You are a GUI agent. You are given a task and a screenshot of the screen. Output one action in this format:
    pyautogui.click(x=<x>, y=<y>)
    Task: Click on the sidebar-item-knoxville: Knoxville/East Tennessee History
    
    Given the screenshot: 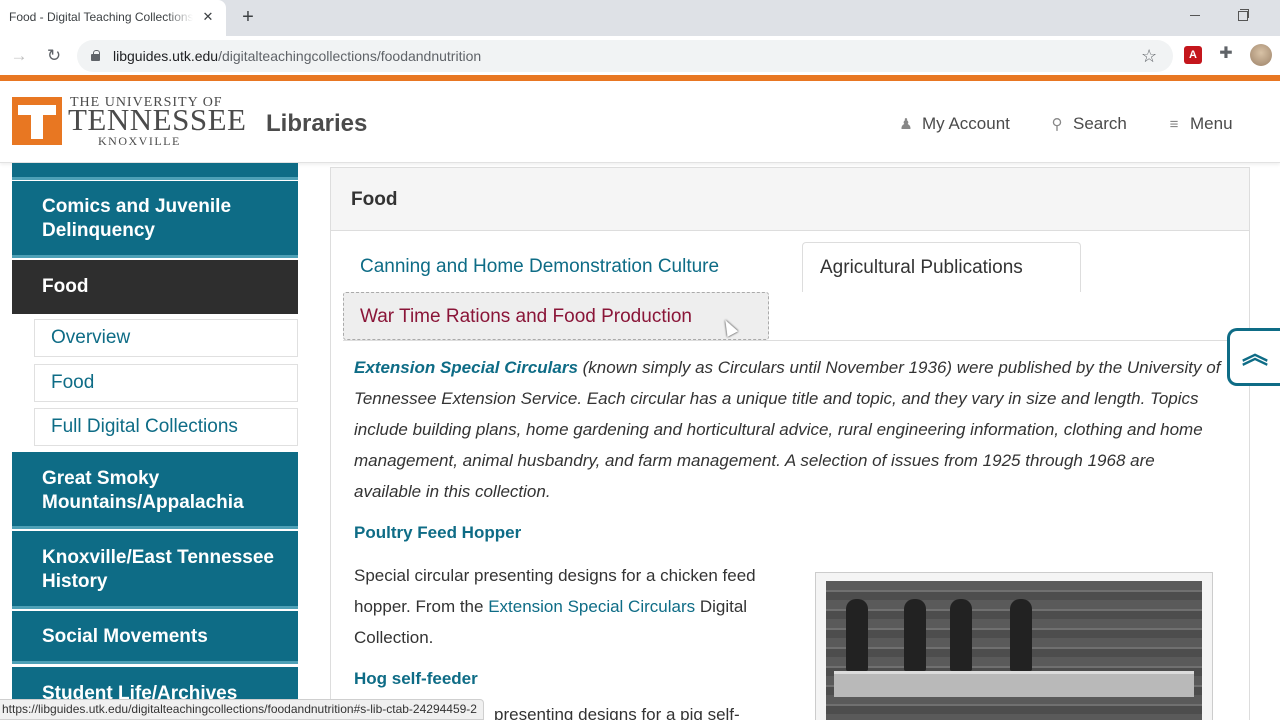 What is the action you would take?
    pyautogui.click(x=155, y=570)
    